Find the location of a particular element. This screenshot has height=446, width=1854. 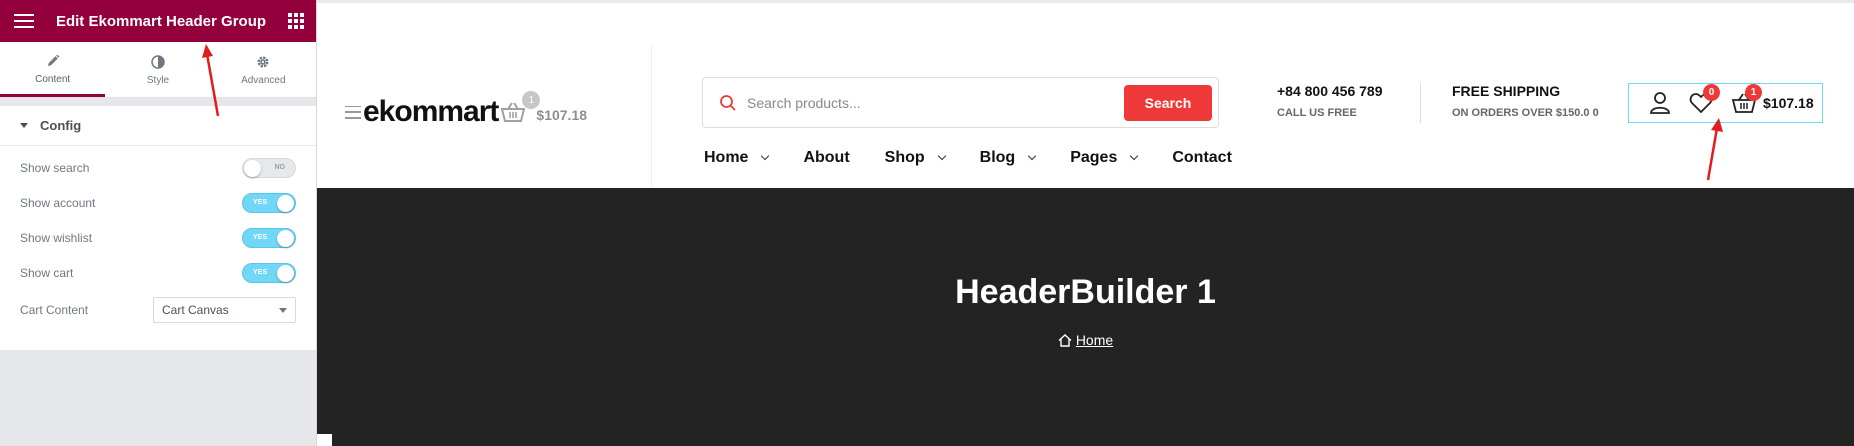

breadcrumb-label: Home is located at coordinates (1094, 340).